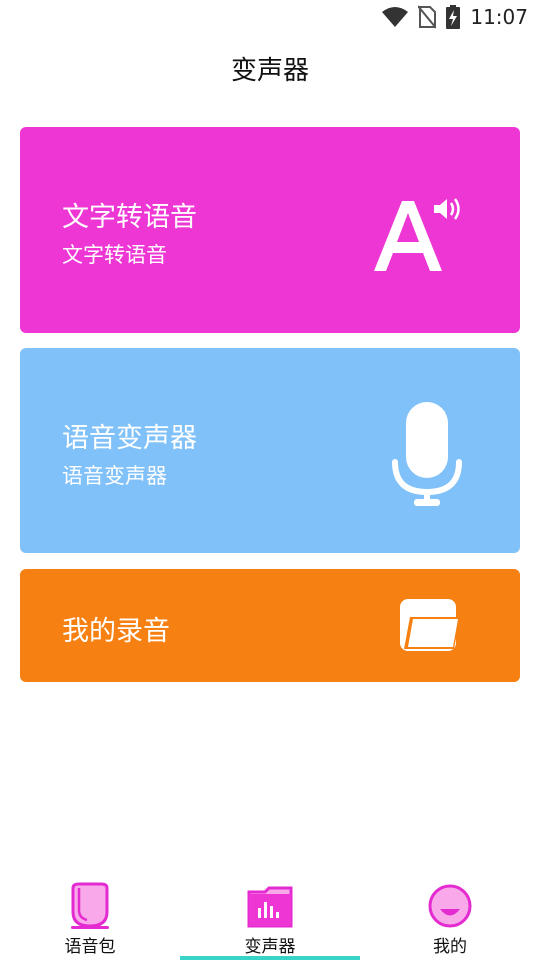  I want to click on my-recordings-card: 我的录音, so click(270, 625).